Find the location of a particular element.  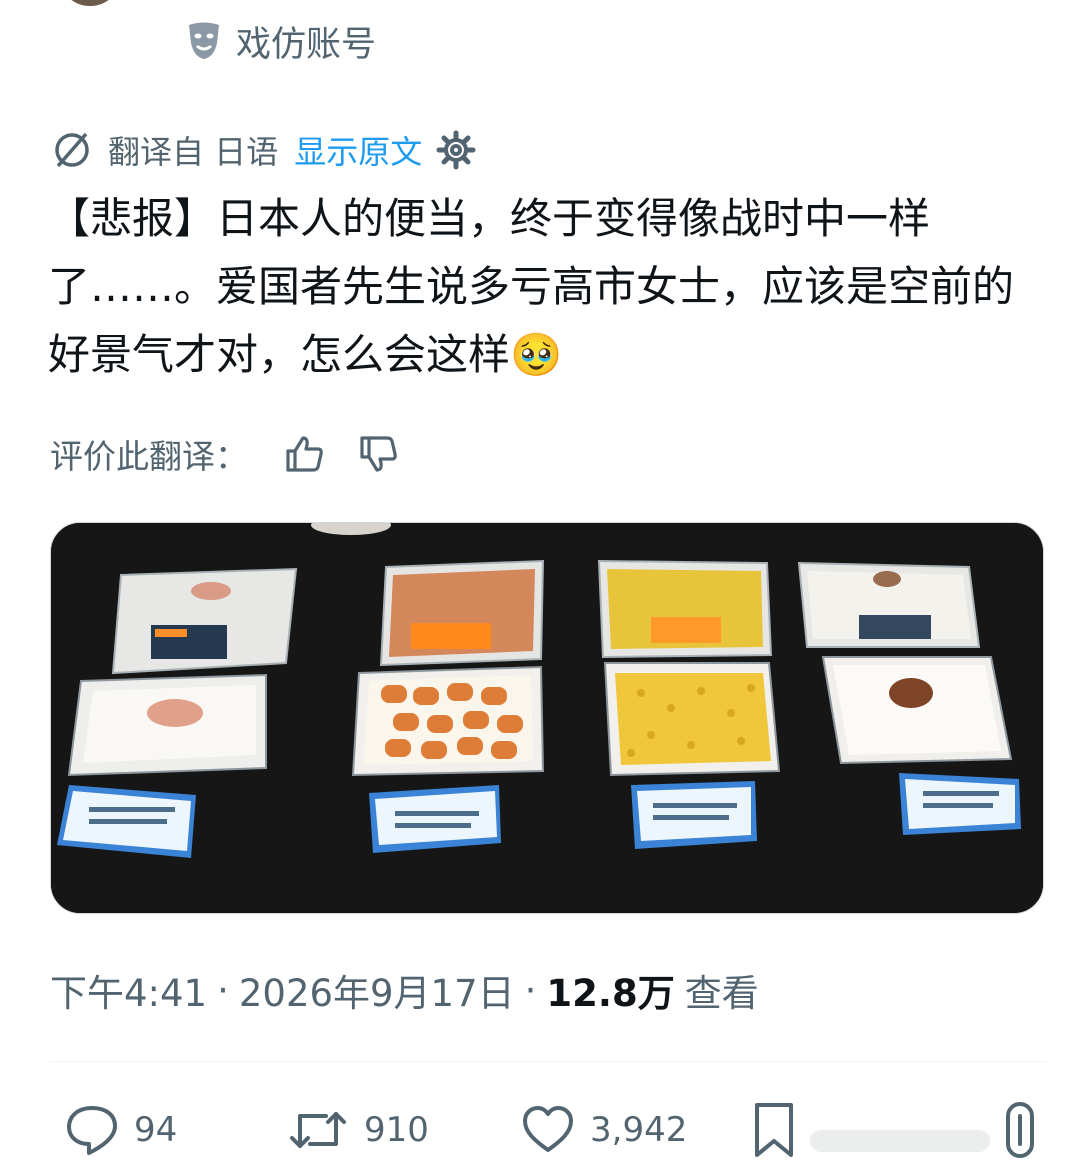

parody-account-label: 戏仿账号 is located at coordinates (281, 41).